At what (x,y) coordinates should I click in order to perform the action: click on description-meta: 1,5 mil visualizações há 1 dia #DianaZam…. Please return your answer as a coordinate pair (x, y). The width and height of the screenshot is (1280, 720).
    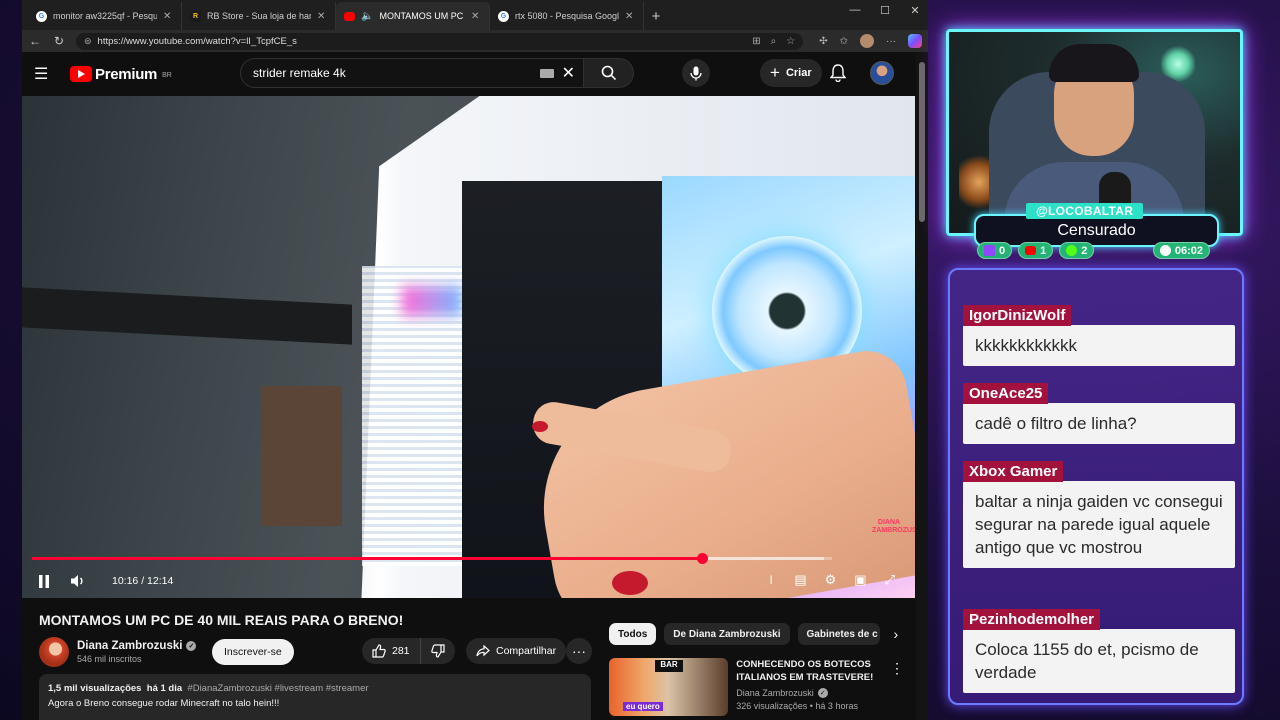
    Looking at the image, I should click on (315, 688).